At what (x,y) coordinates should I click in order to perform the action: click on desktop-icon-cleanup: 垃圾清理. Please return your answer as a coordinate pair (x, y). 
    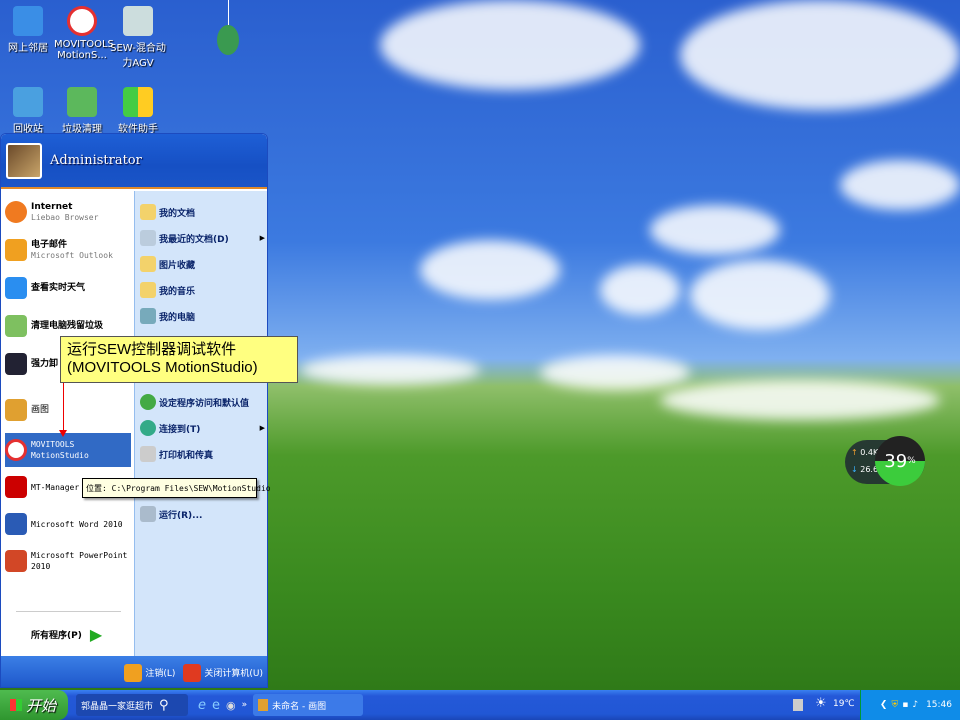
    Looking at the image, I should click on (82, 111).